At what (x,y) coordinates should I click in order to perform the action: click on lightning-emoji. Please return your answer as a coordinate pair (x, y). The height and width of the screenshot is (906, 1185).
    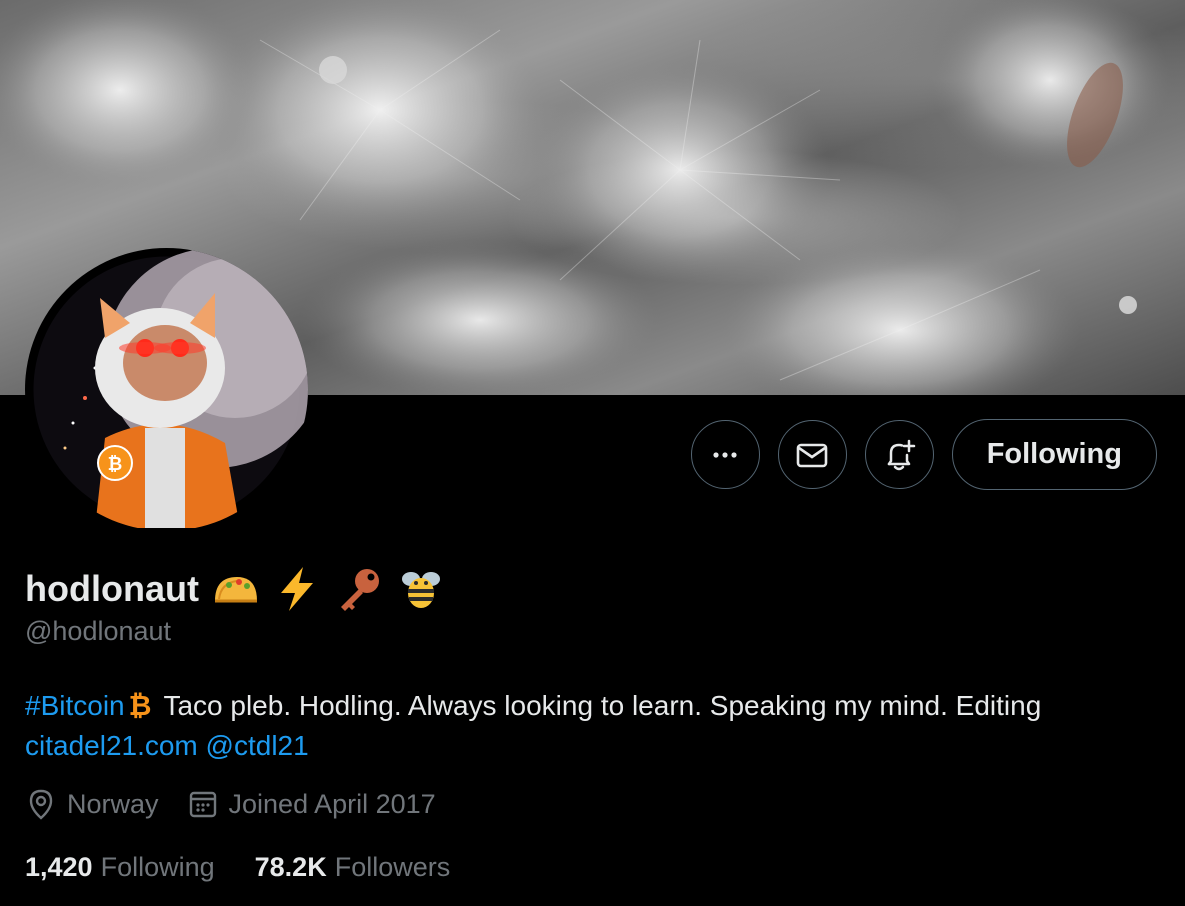
    Looking at the image, I should click on (297, 589).